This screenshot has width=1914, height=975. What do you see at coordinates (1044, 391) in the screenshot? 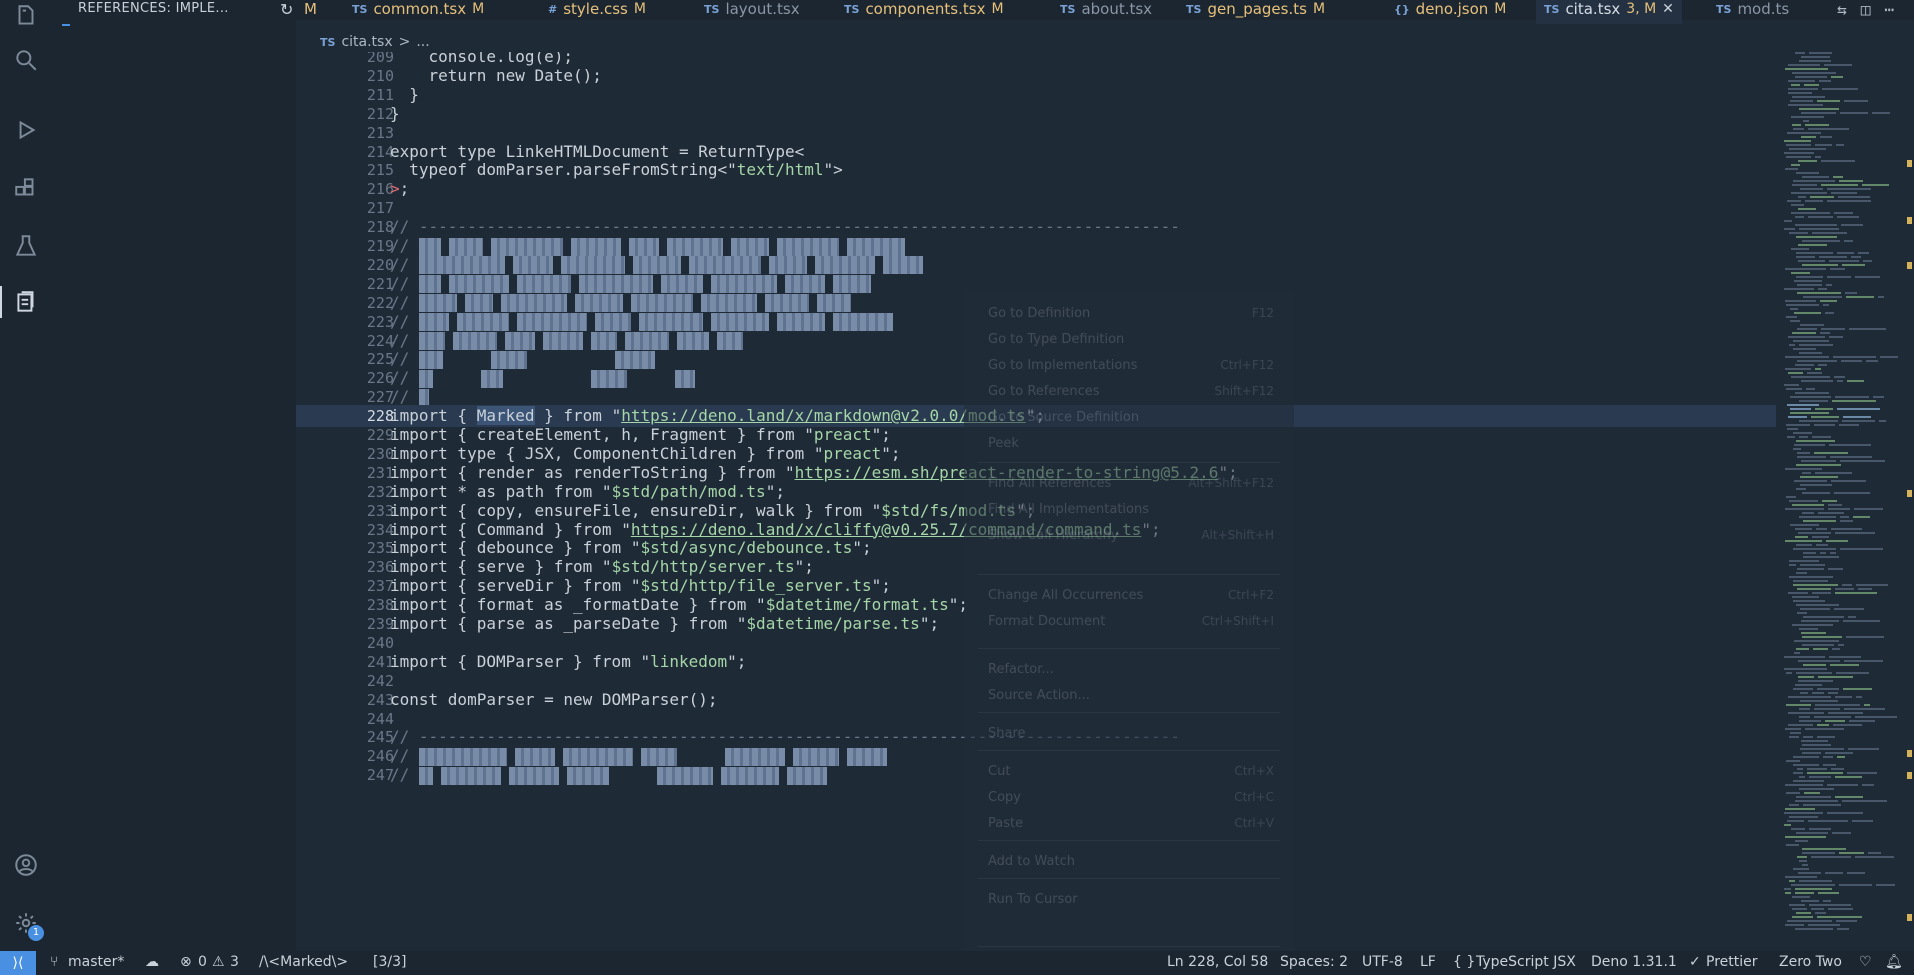
I see `menu-item: Go to References` at bounding box center [1044, 391].